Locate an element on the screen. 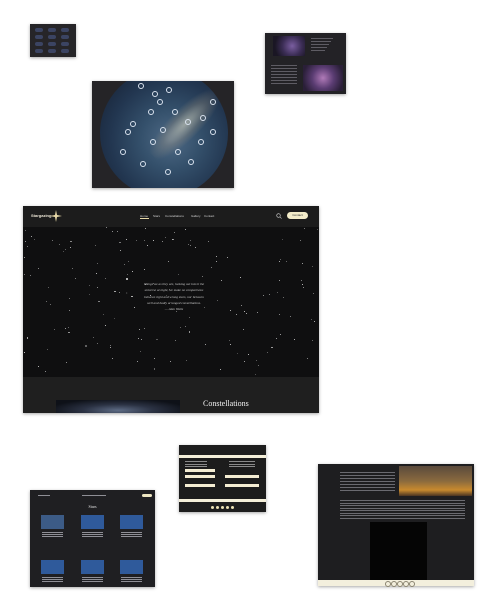  website-preview-stars: Stars is located at coordinates (92, 538).